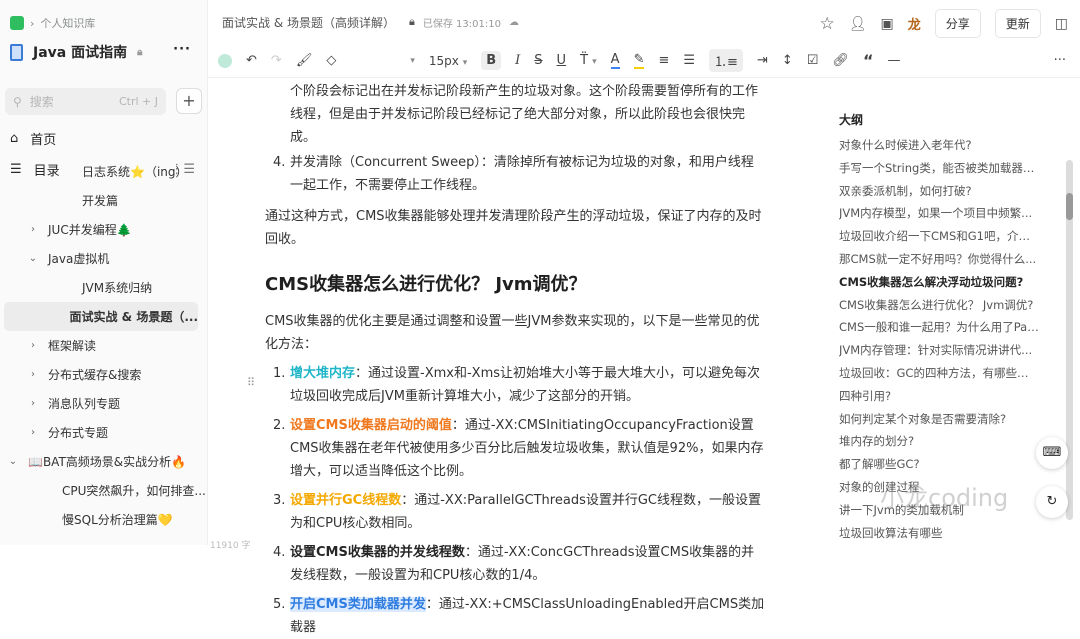  I want to click on help-icon: ↻, so click(1052, 502).